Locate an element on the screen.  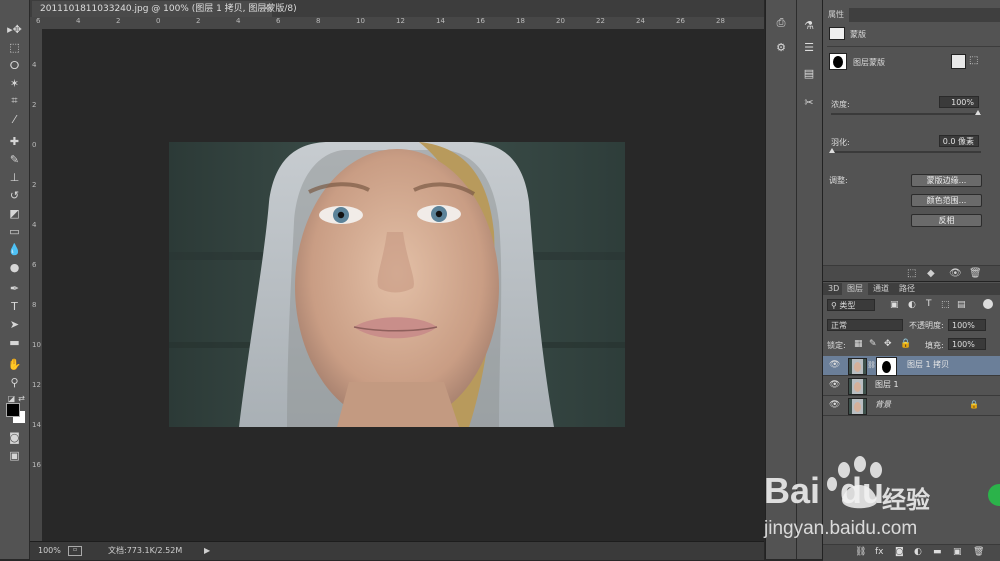
gradient-tool-icon: ▭ is located at coordinates (14, 231).